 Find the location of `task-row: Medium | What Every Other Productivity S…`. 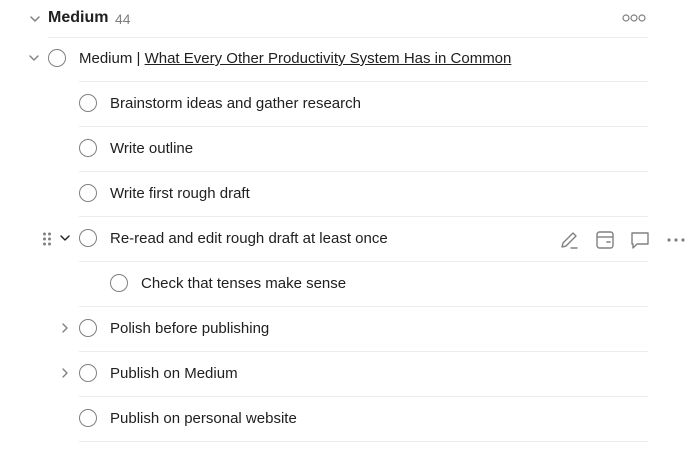

task-row: Medium | What Every Other Productivity S… is located at coordinates (350, 59).